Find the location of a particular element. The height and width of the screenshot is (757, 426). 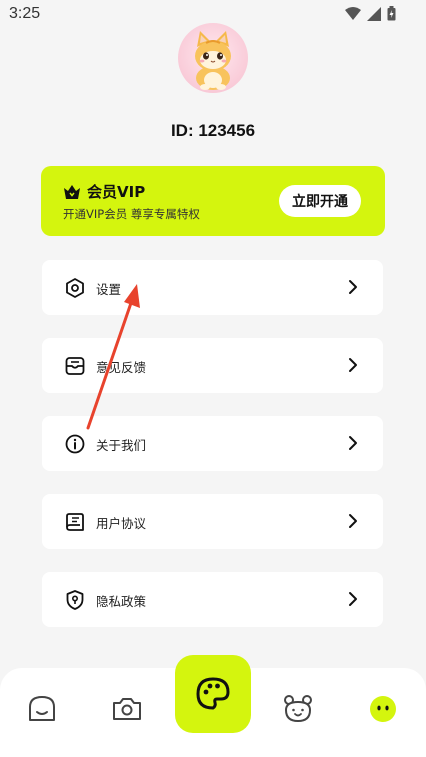

palette-icon is located at coordinates (213, 693).